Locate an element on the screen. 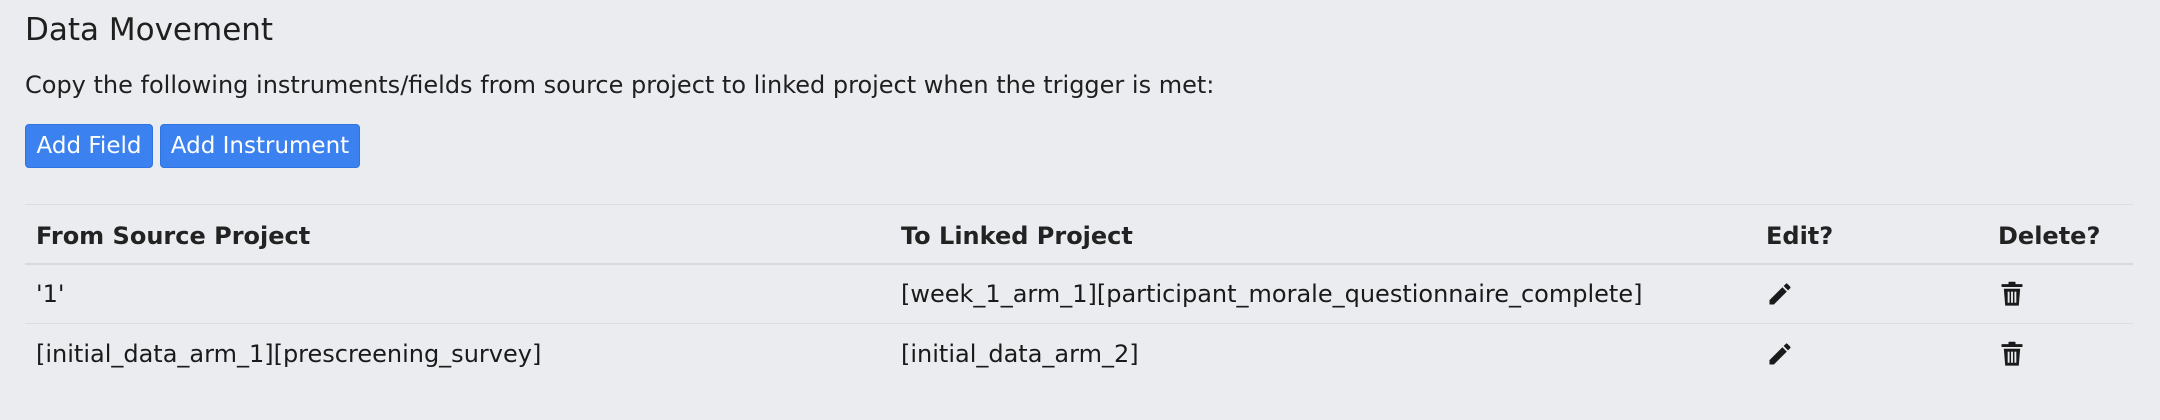  header-delete: Delete? is located at coordinates (2049, 235).